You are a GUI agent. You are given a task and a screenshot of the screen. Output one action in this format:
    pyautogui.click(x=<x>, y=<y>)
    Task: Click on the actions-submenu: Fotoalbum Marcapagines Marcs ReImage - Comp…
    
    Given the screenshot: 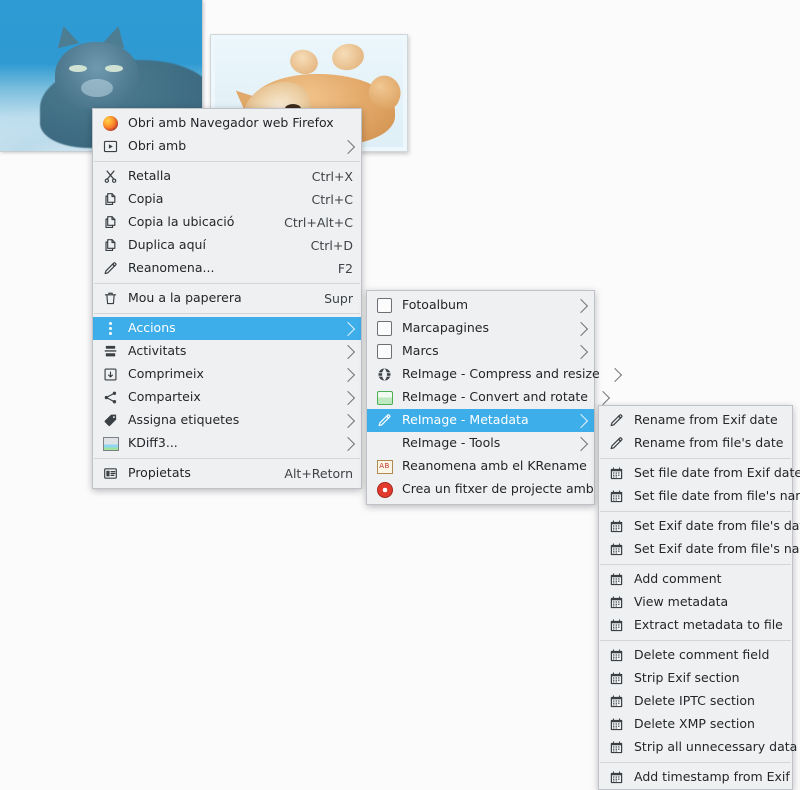 What is the action you would take?
    pyautogui.click(x=501, y=397)
    